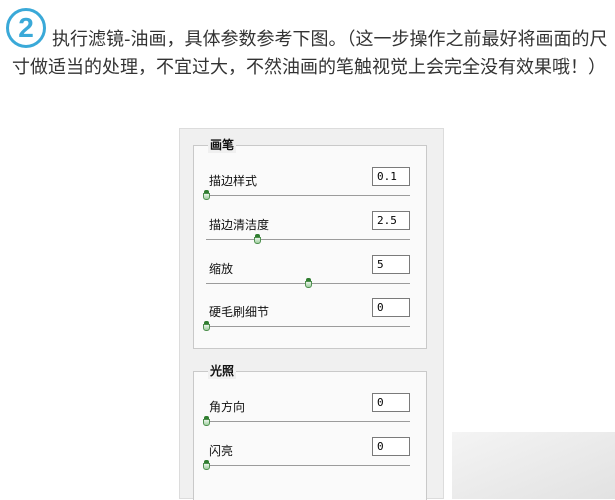 The image size is (615, 500). I want to click on param-stroke-style: 描边样式 0.1, so click(310, 190).